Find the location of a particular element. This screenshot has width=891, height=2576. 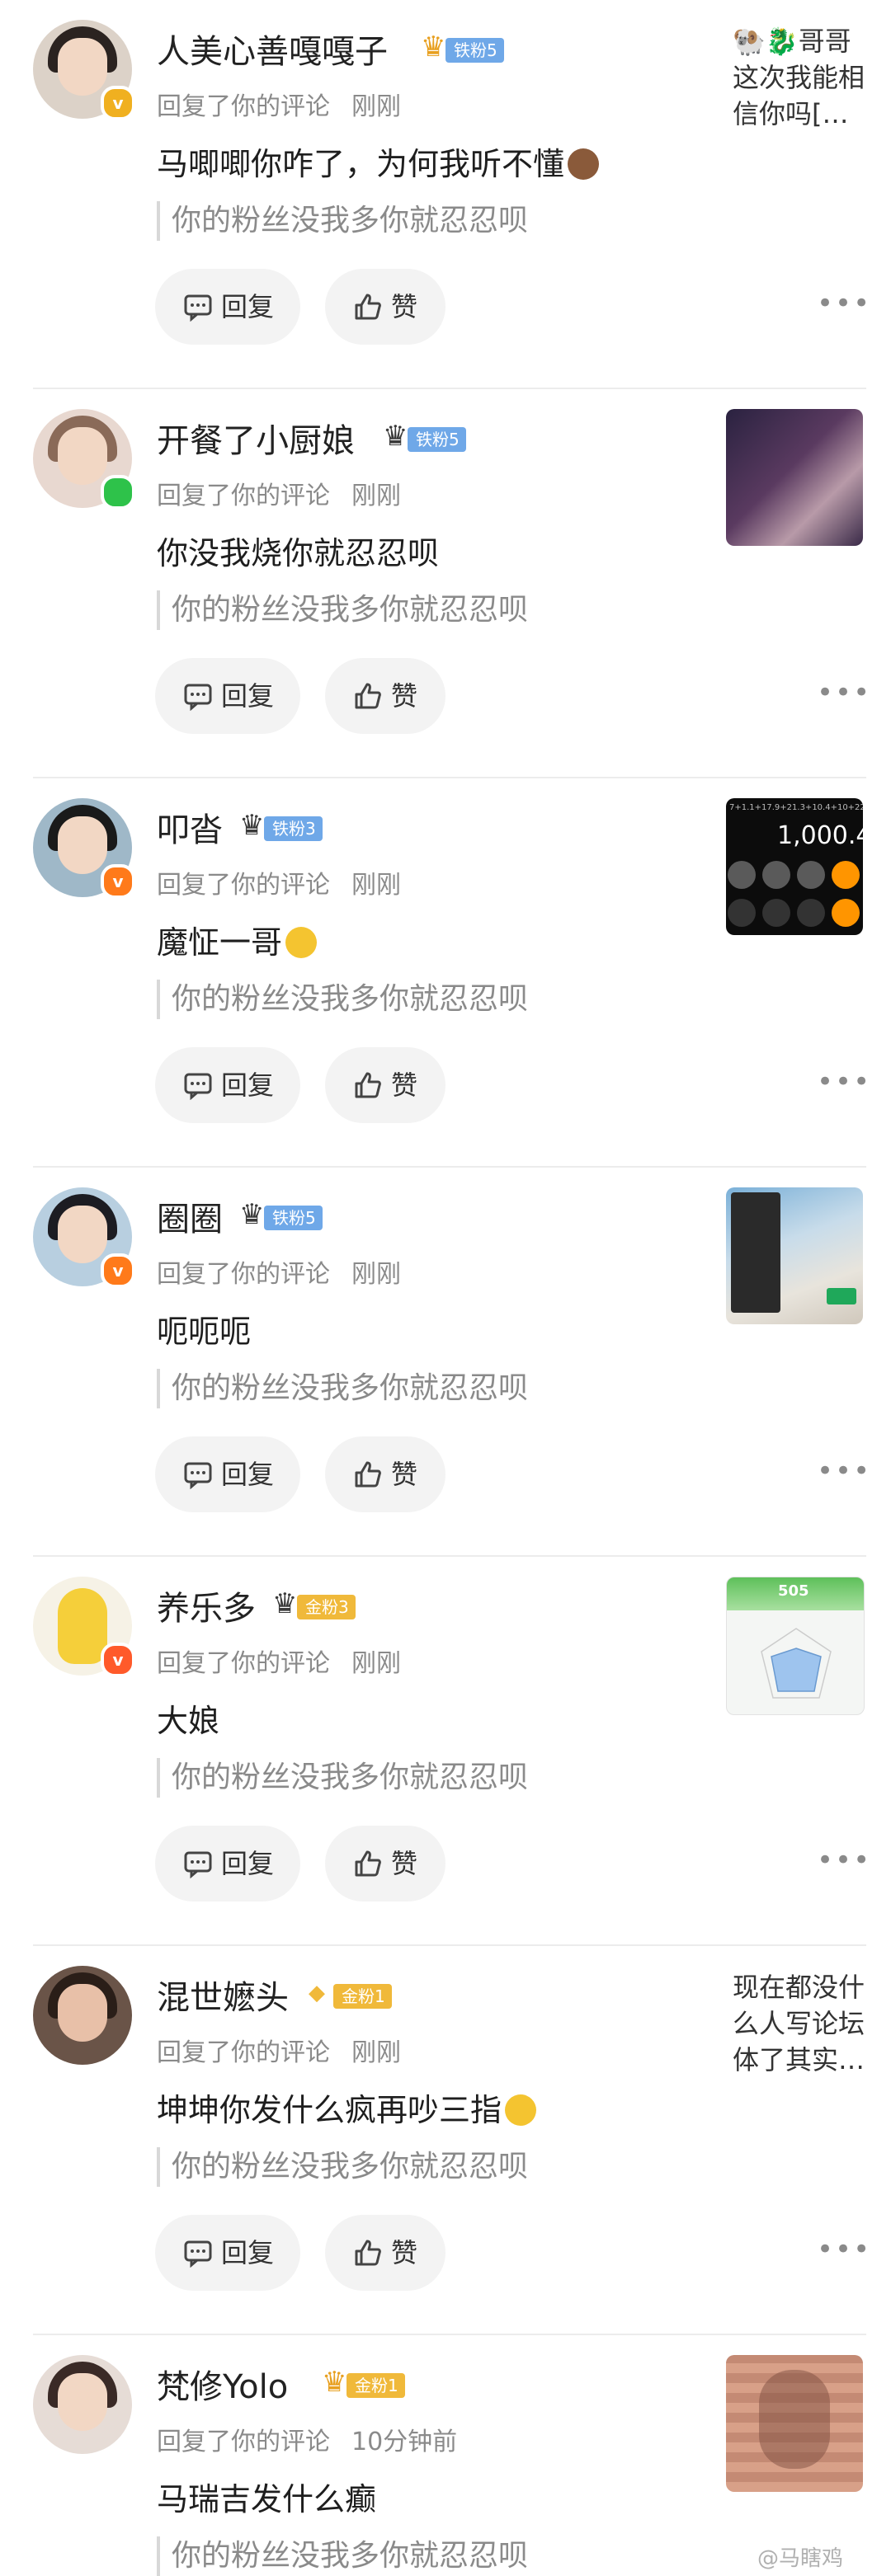

reply-meta: 回复了你的评论 10分钟前 is located at coordinates (307, 2439).